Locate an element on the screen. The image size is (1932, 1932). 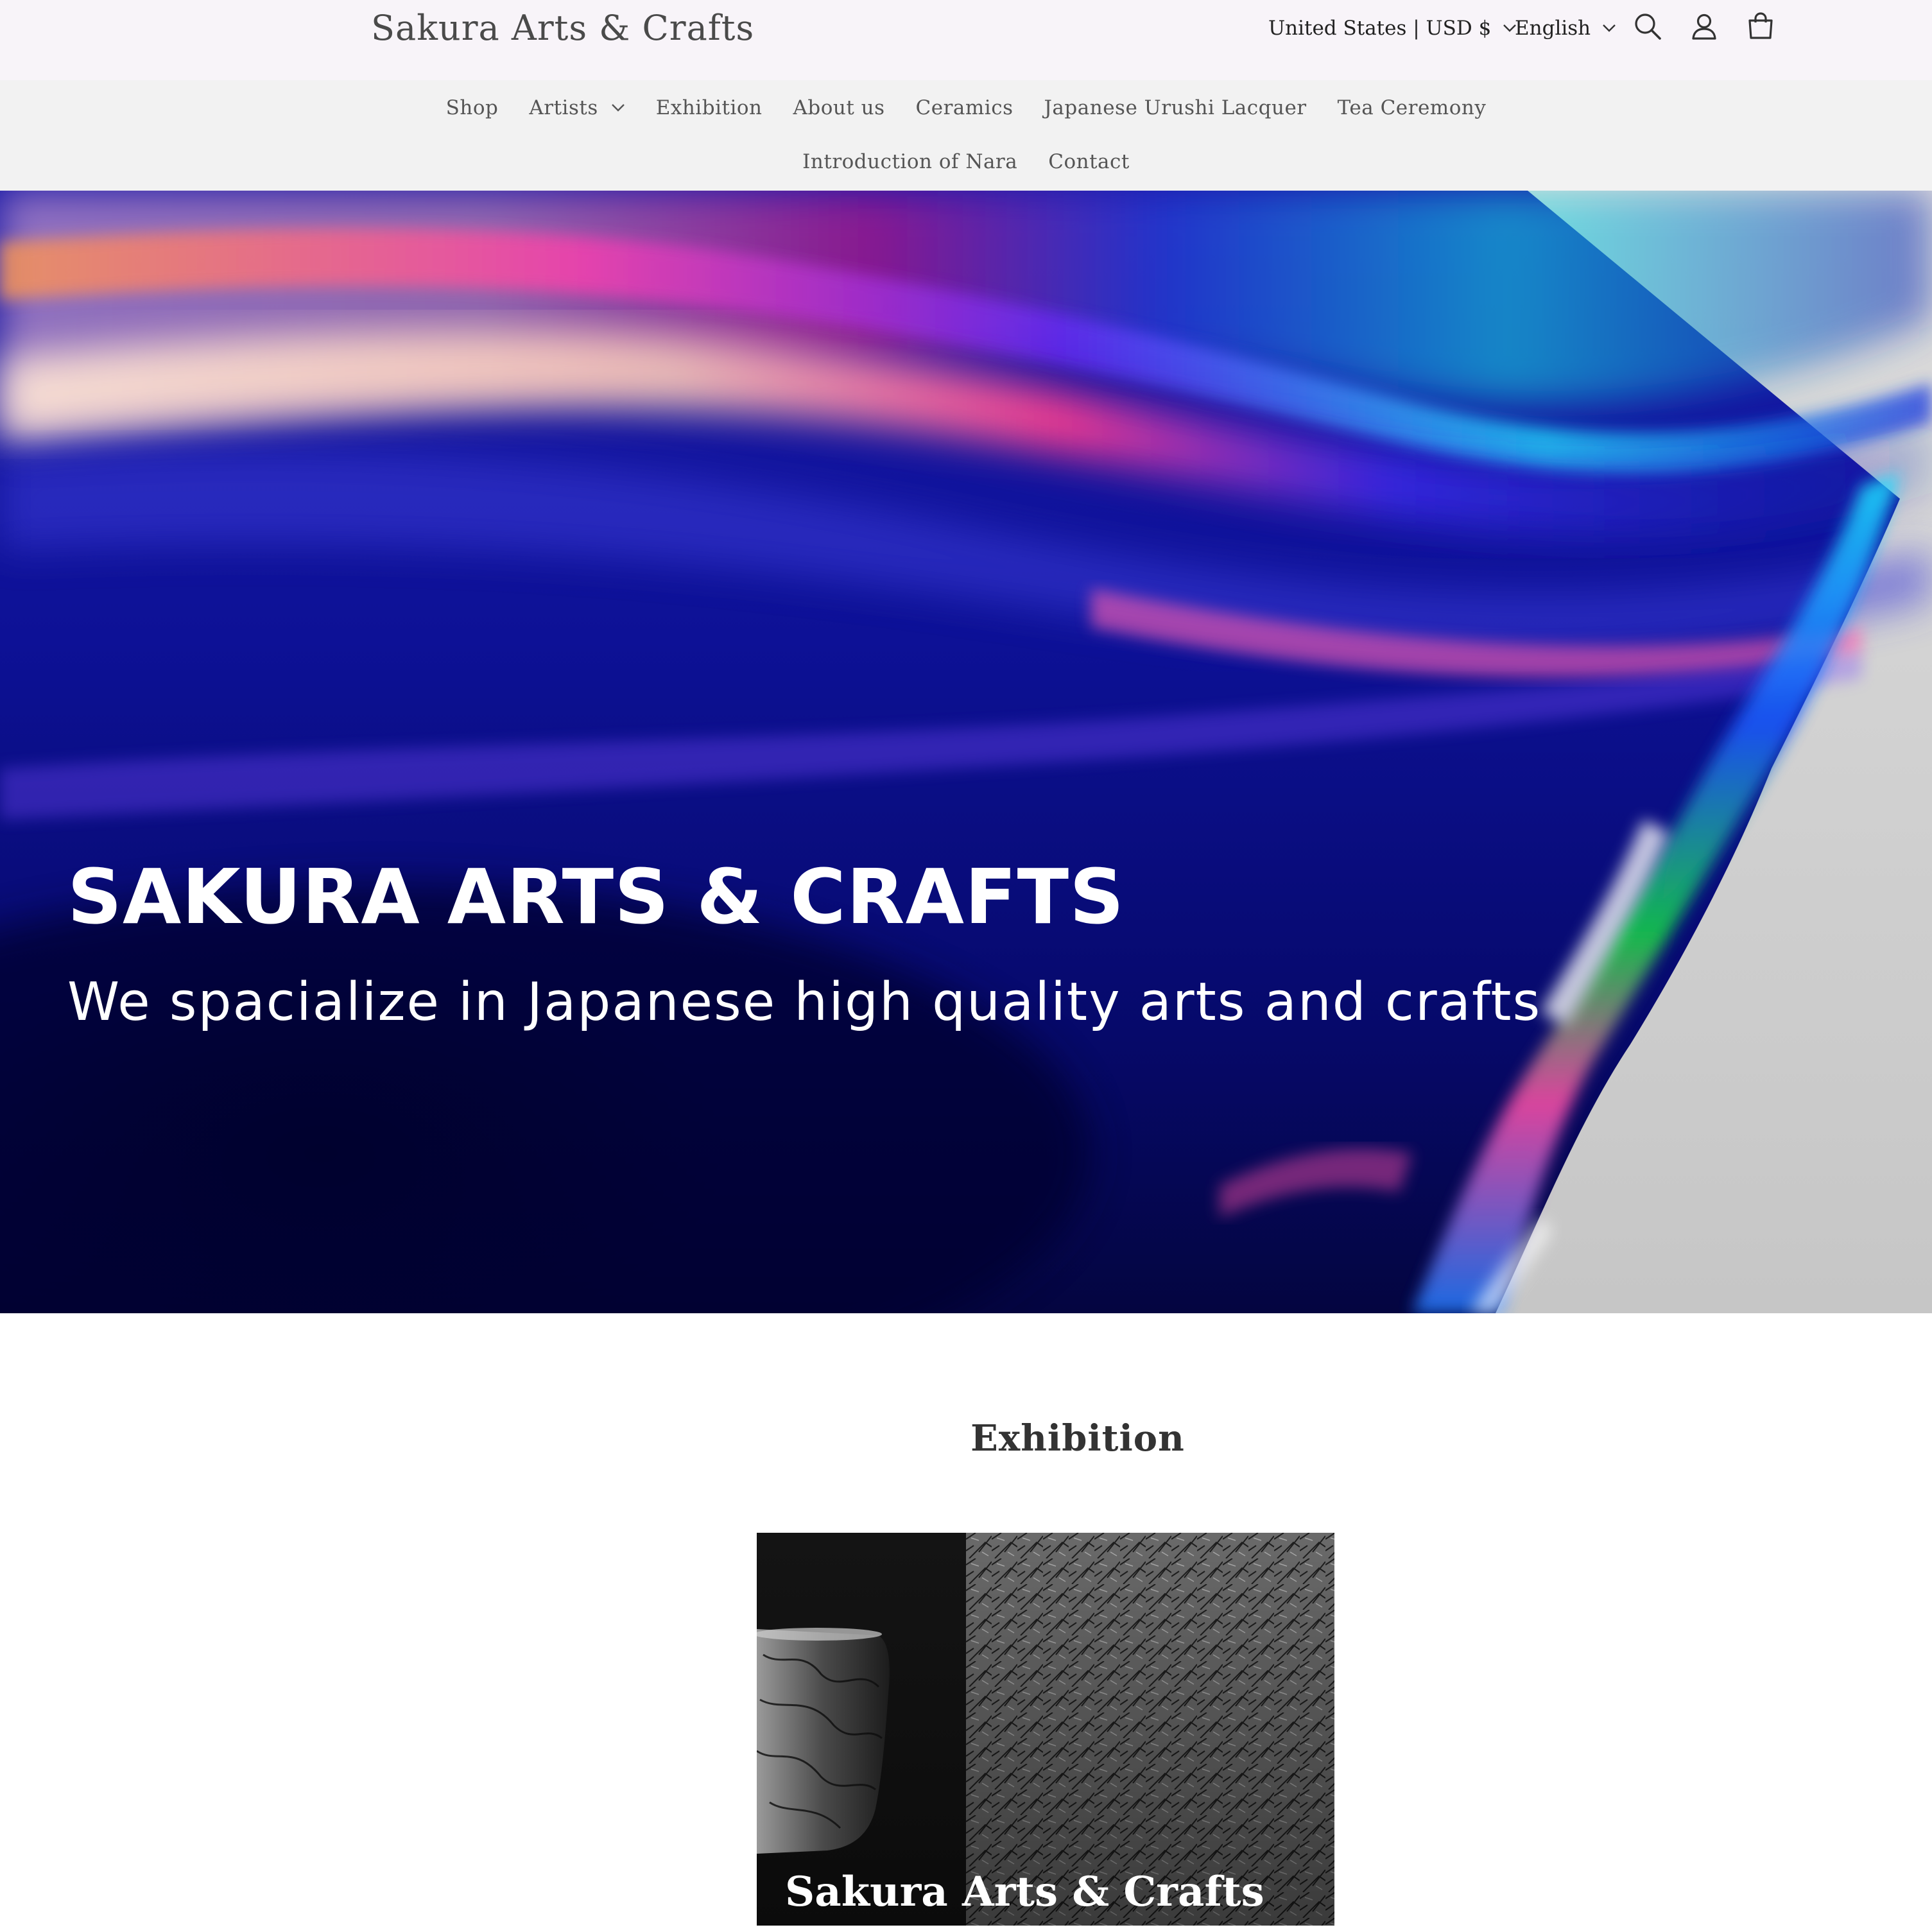
exhibition-card-caption: Sakura Arts & Crafts is located at coordinates (1024, 1892).